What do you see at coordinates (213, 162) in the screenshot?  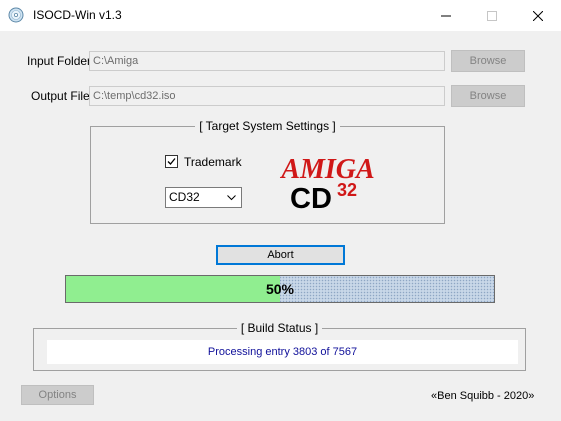 I see `trademark-label: Trademark` at bounding box center [213, 162].